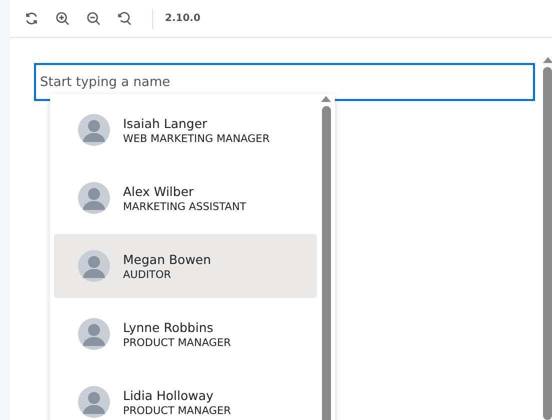  What do you see at coordinates (165, 123) in the screenshot?
I see `person-name: Isaiah Langer` at bounding box center [165, 123].